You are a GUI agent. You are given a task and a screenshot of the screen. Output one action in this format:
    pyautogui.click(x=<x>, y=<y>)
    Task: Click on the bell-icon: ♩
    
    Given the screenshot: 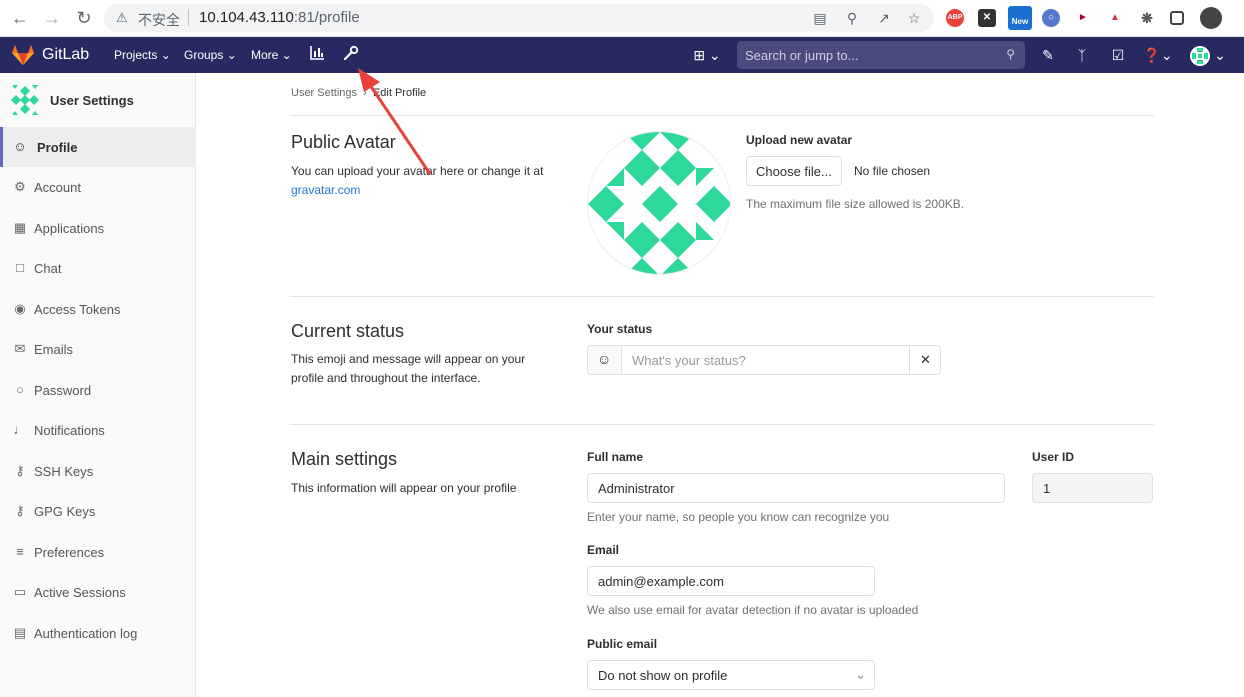 What is the action you would take?
    pyautogui.click(x=20, y=429)
    